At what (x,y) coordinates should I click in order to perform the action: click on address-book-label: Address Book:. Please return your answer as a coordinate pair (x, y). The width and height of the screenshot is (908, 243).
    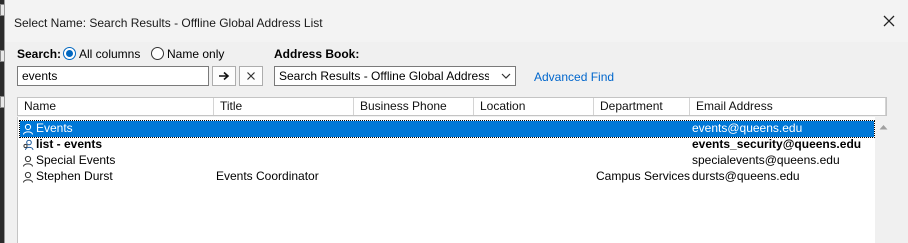
    Looking at the image, I should click on (317, 54).